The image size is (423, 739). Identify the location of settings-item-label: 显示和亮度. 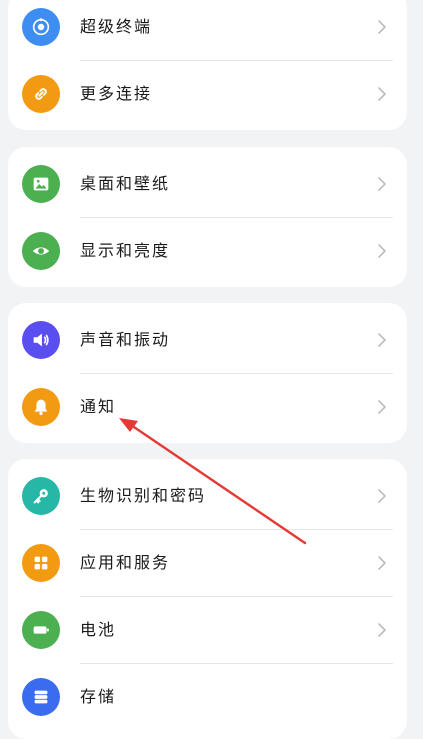
(125, 250).